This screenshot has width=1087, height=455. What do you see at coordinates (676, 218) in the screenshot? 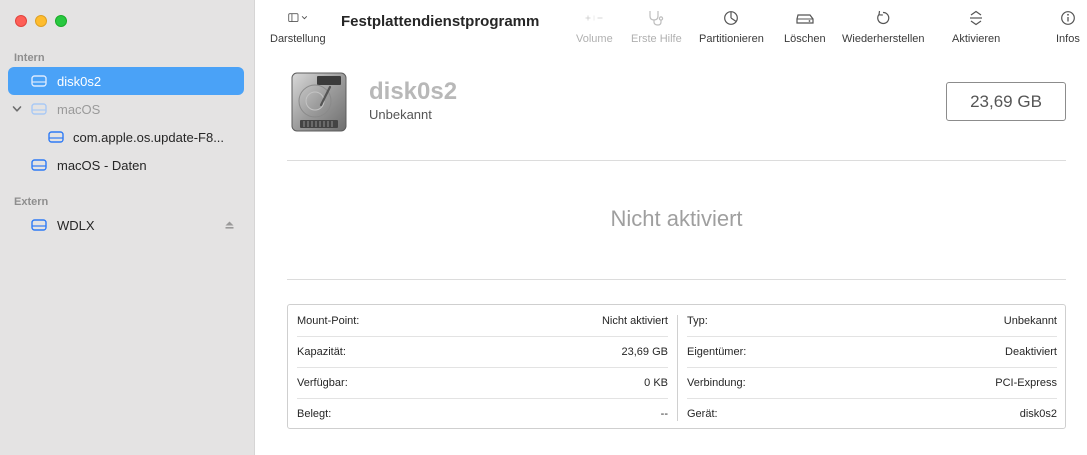
I see `mount-status-text: Nicht aktiviert` at bounding box center [676, 218].